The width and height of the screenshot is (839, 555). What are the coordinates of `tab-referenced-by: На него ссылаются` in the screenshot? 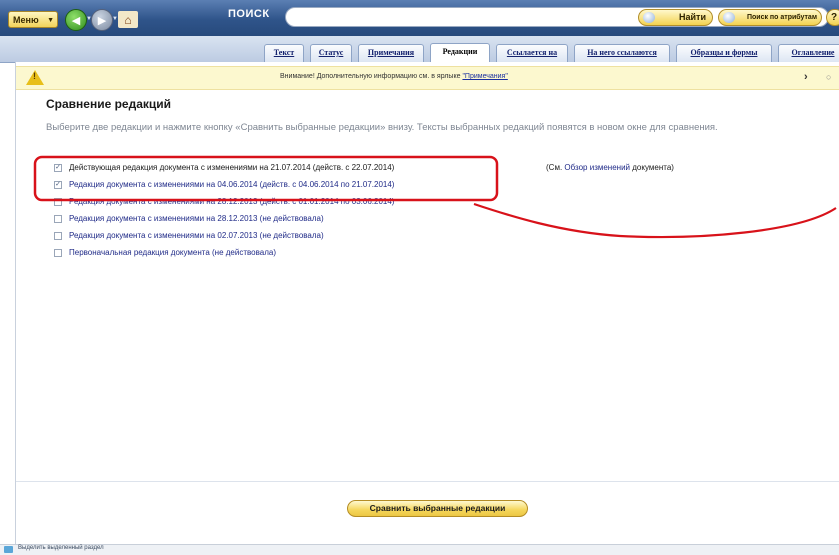 It's located at (622, 53).